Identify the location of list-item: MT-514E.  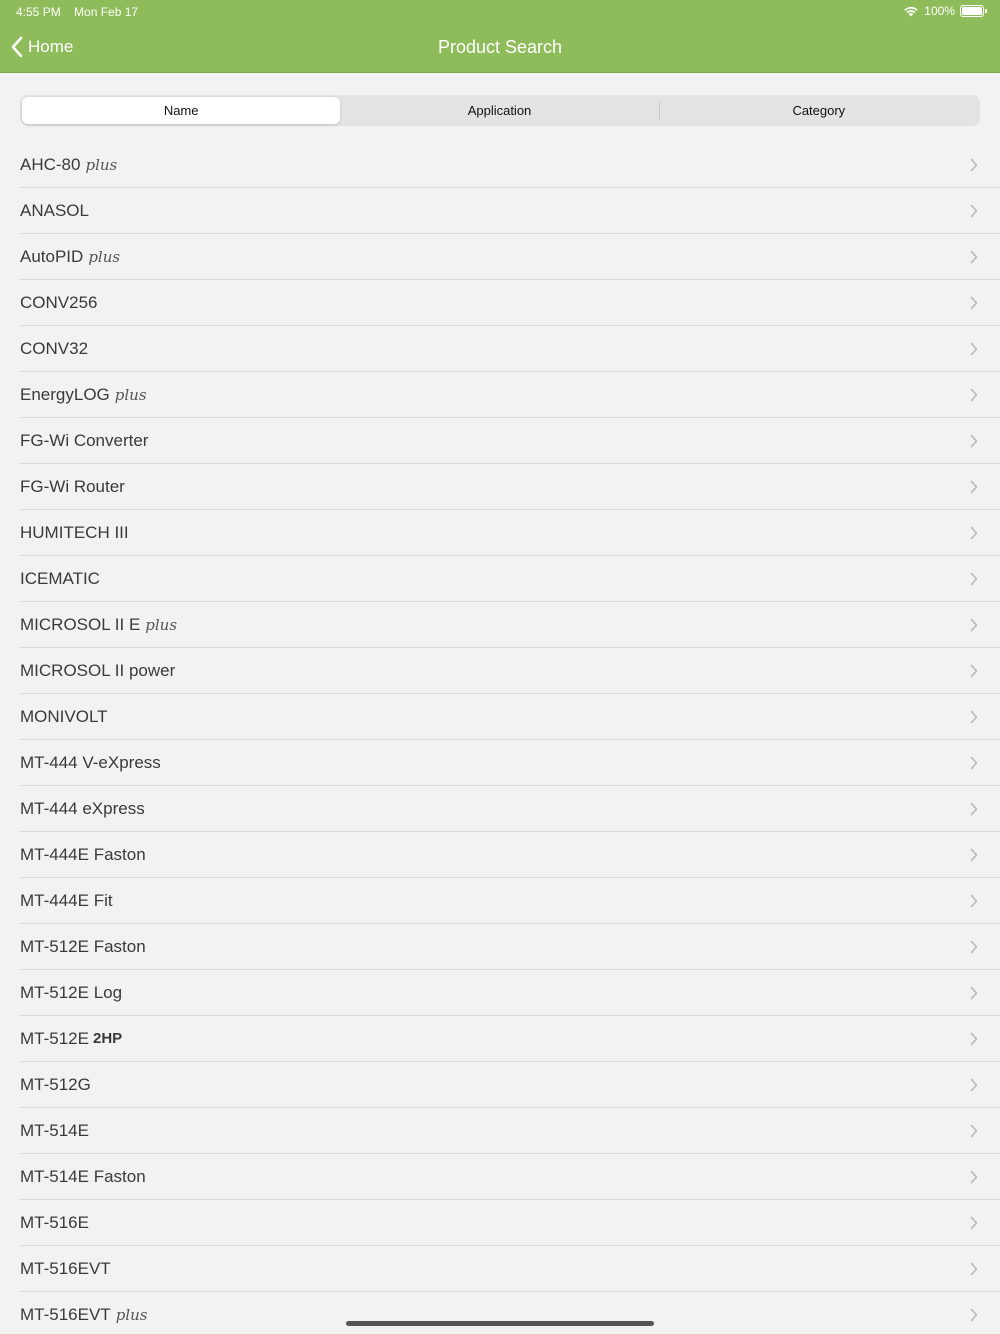
(510, 1131).